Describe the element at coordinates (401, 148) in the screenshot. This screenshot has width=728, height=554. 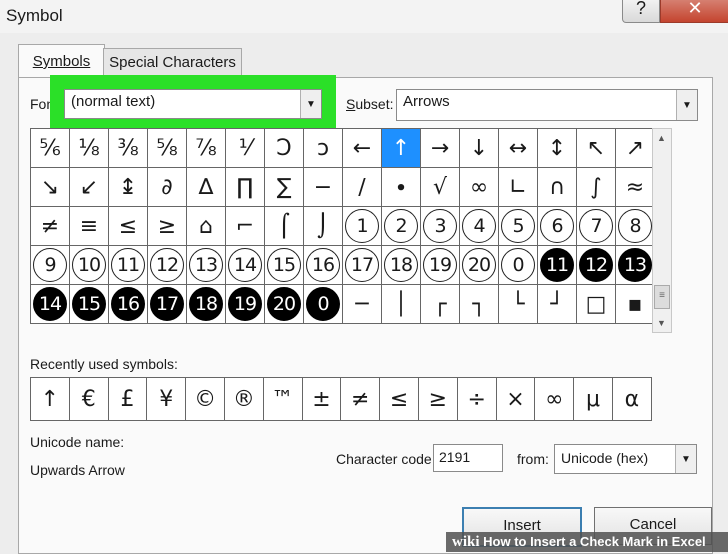
I see `symbol-cell: ↑` at that location.